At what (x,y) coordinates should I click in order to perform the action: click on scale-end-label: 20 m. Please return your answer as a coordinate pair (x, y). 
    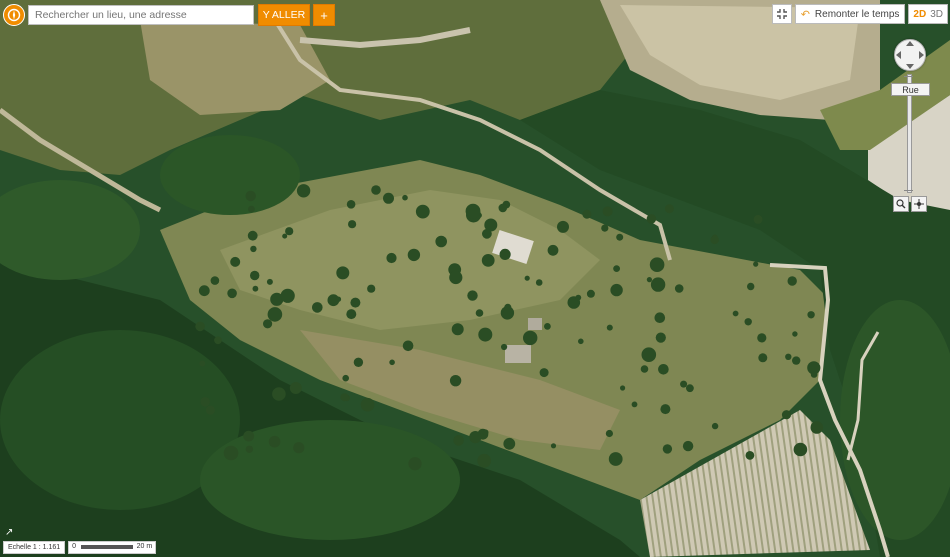
    Looking at the image, I should click on (144, 546).